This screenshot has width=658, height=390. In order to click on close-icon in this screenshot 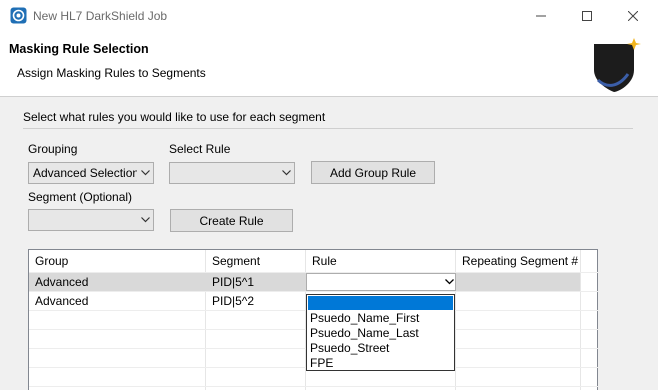, I will do `click(633, 16)`.